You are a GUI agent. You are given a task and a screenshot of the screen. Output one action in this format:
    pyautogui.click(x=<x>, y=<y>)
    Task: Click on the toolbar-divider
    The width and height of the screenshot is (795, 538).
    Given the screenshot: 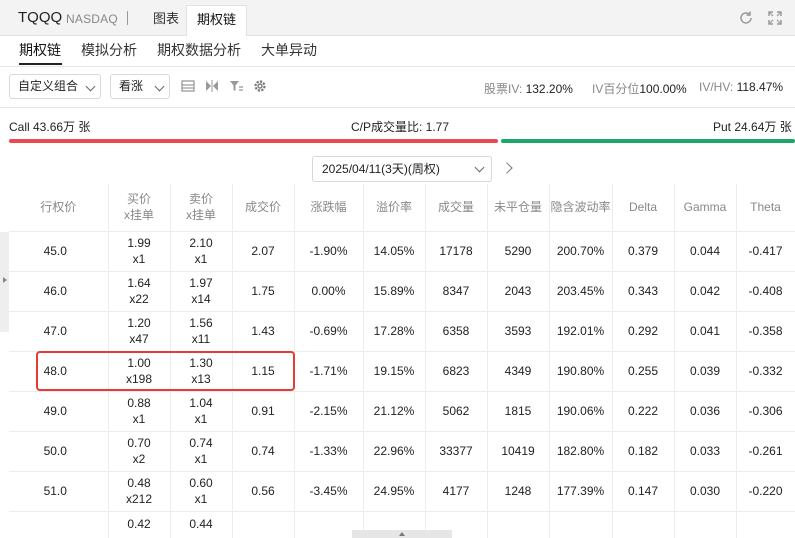 What is the action you would take?
    pyautogui.click(x=397, y=107)
    